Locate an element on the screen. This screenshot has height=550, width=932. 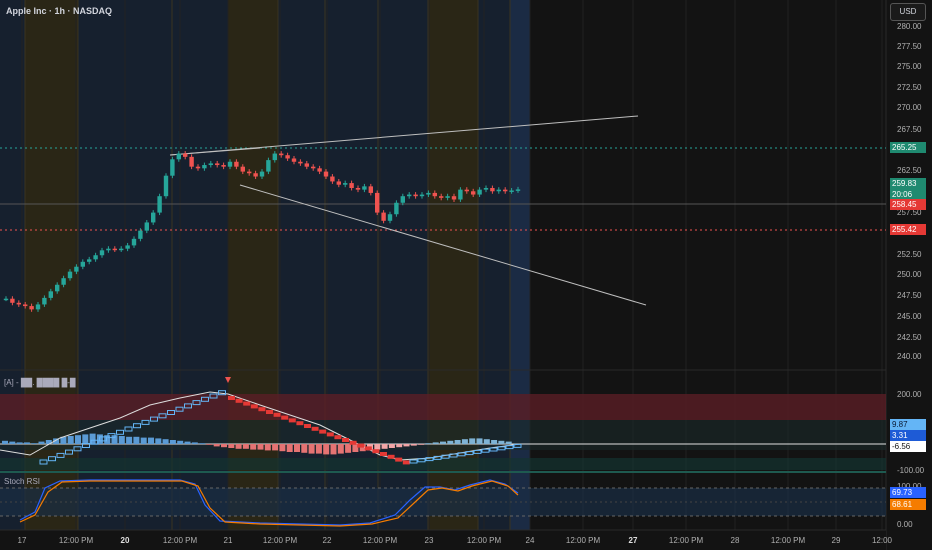
stoch-band is located at coordinates (443, 502).